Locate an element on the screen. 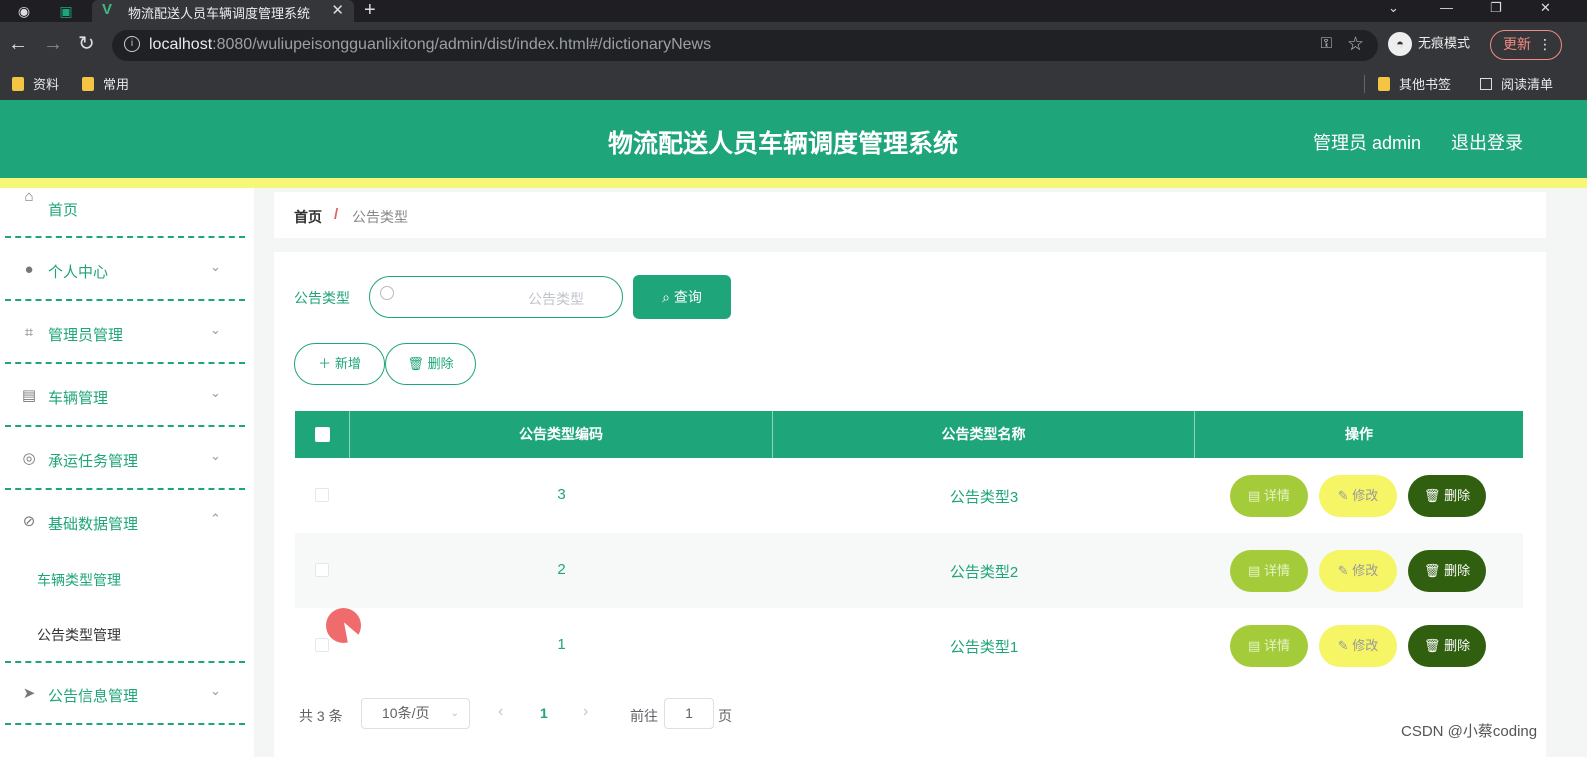  add-button: ＋ 新增 is located at coordinates (339, 364).